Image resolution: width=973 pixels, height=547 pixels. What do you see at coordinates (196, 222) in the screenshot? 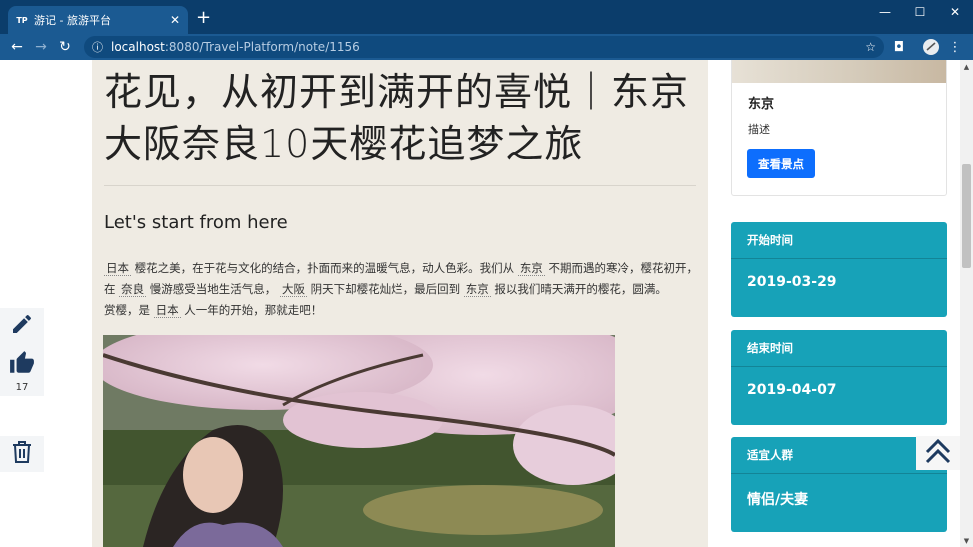
I see `note-subheading: Let's start from here` at bounding box center [196, 222].